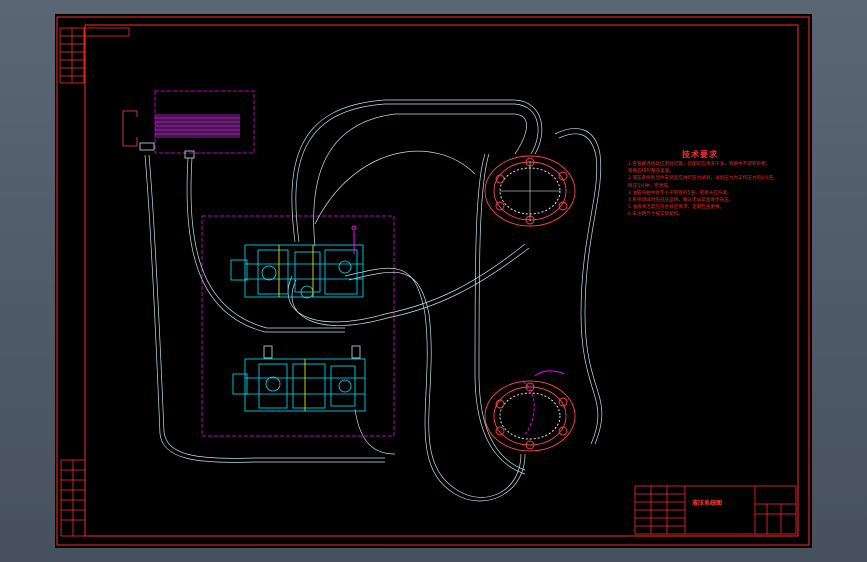 This screenshot has height=562, width=867. Describe the element at coordinates (354, 228) in the screenshot. I see `rod-knob-icon` at that location.